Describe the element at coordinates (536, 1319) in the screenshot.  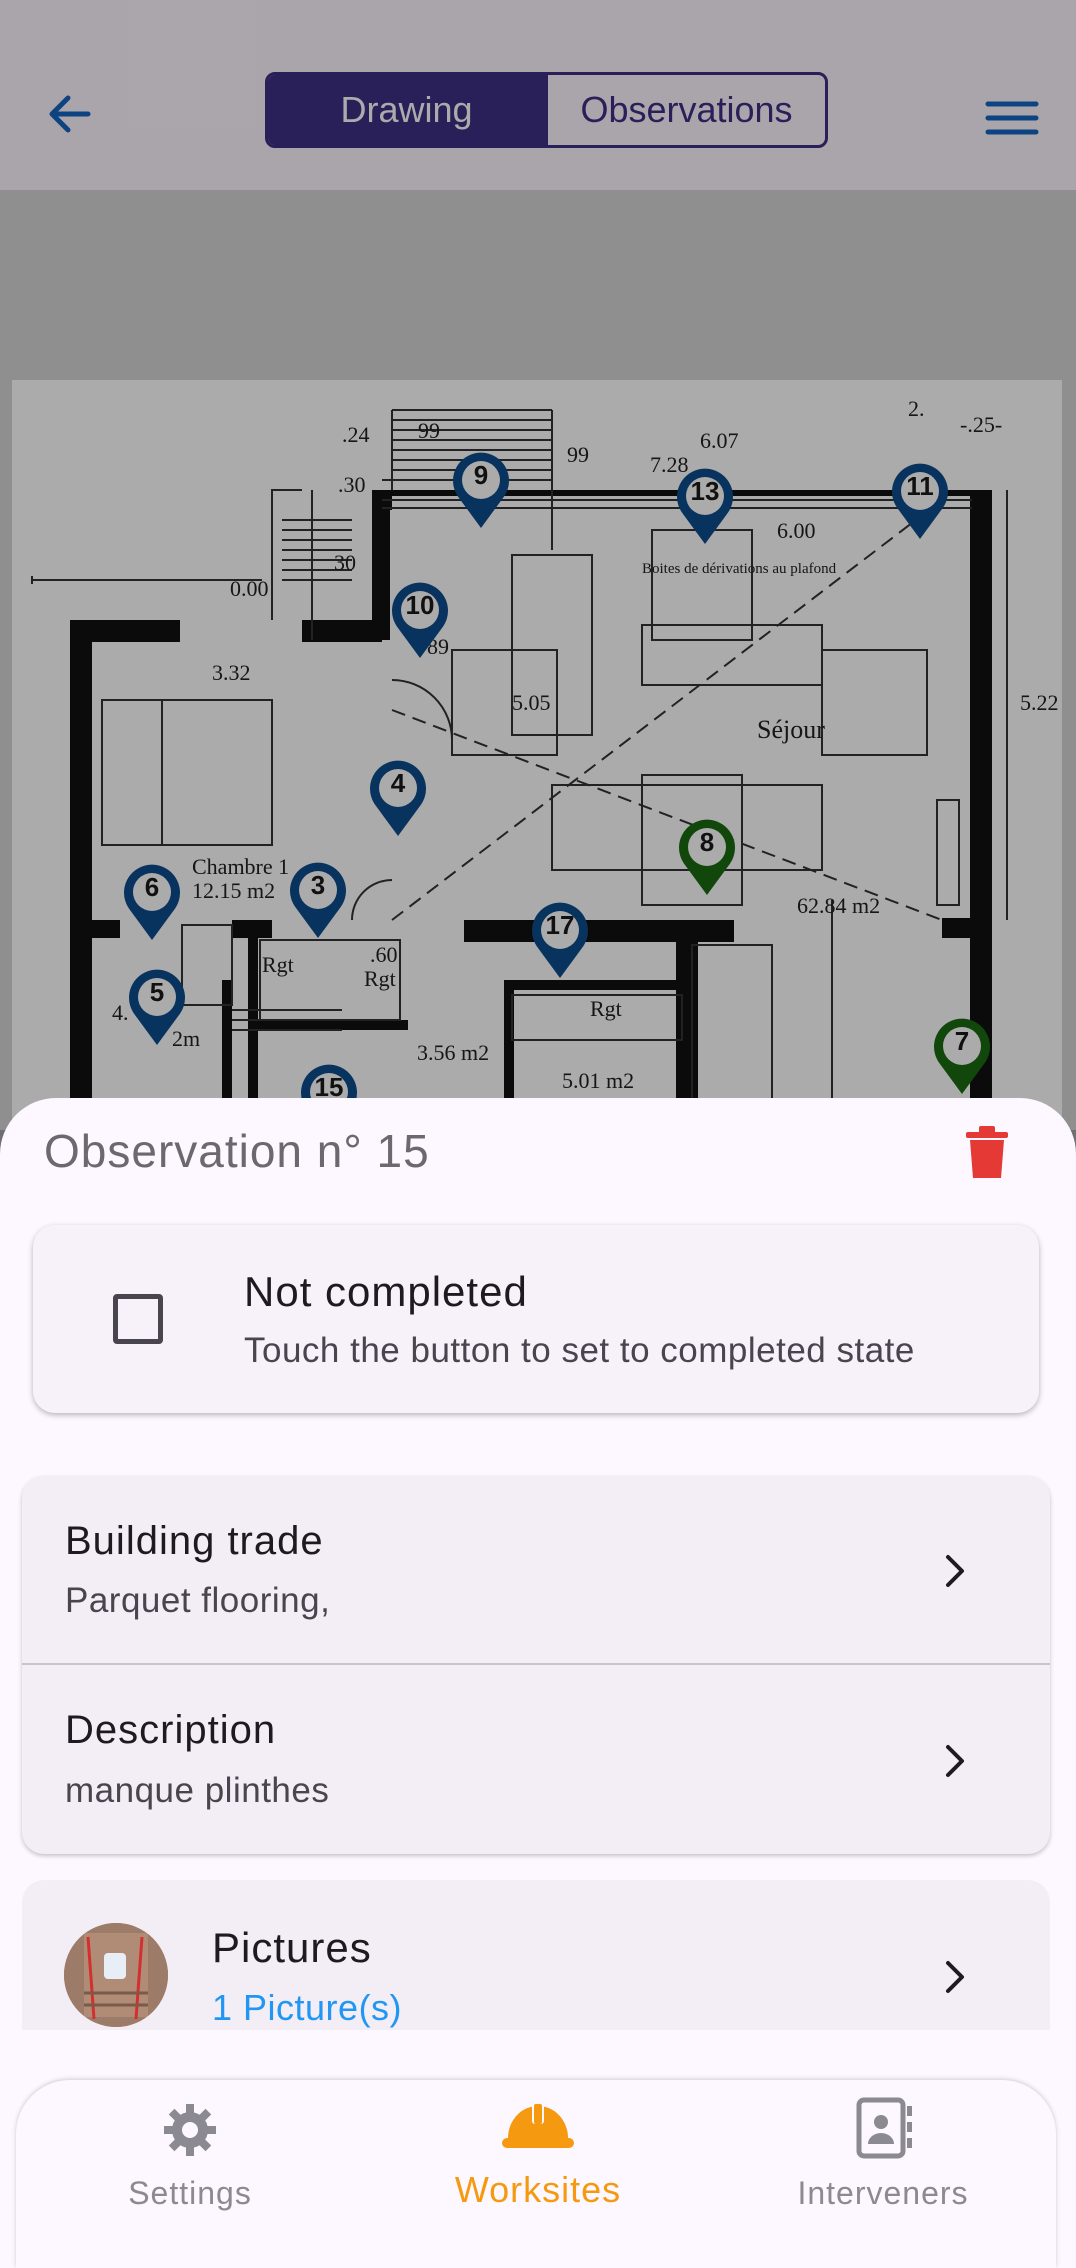
I see `completion-card` at that location.